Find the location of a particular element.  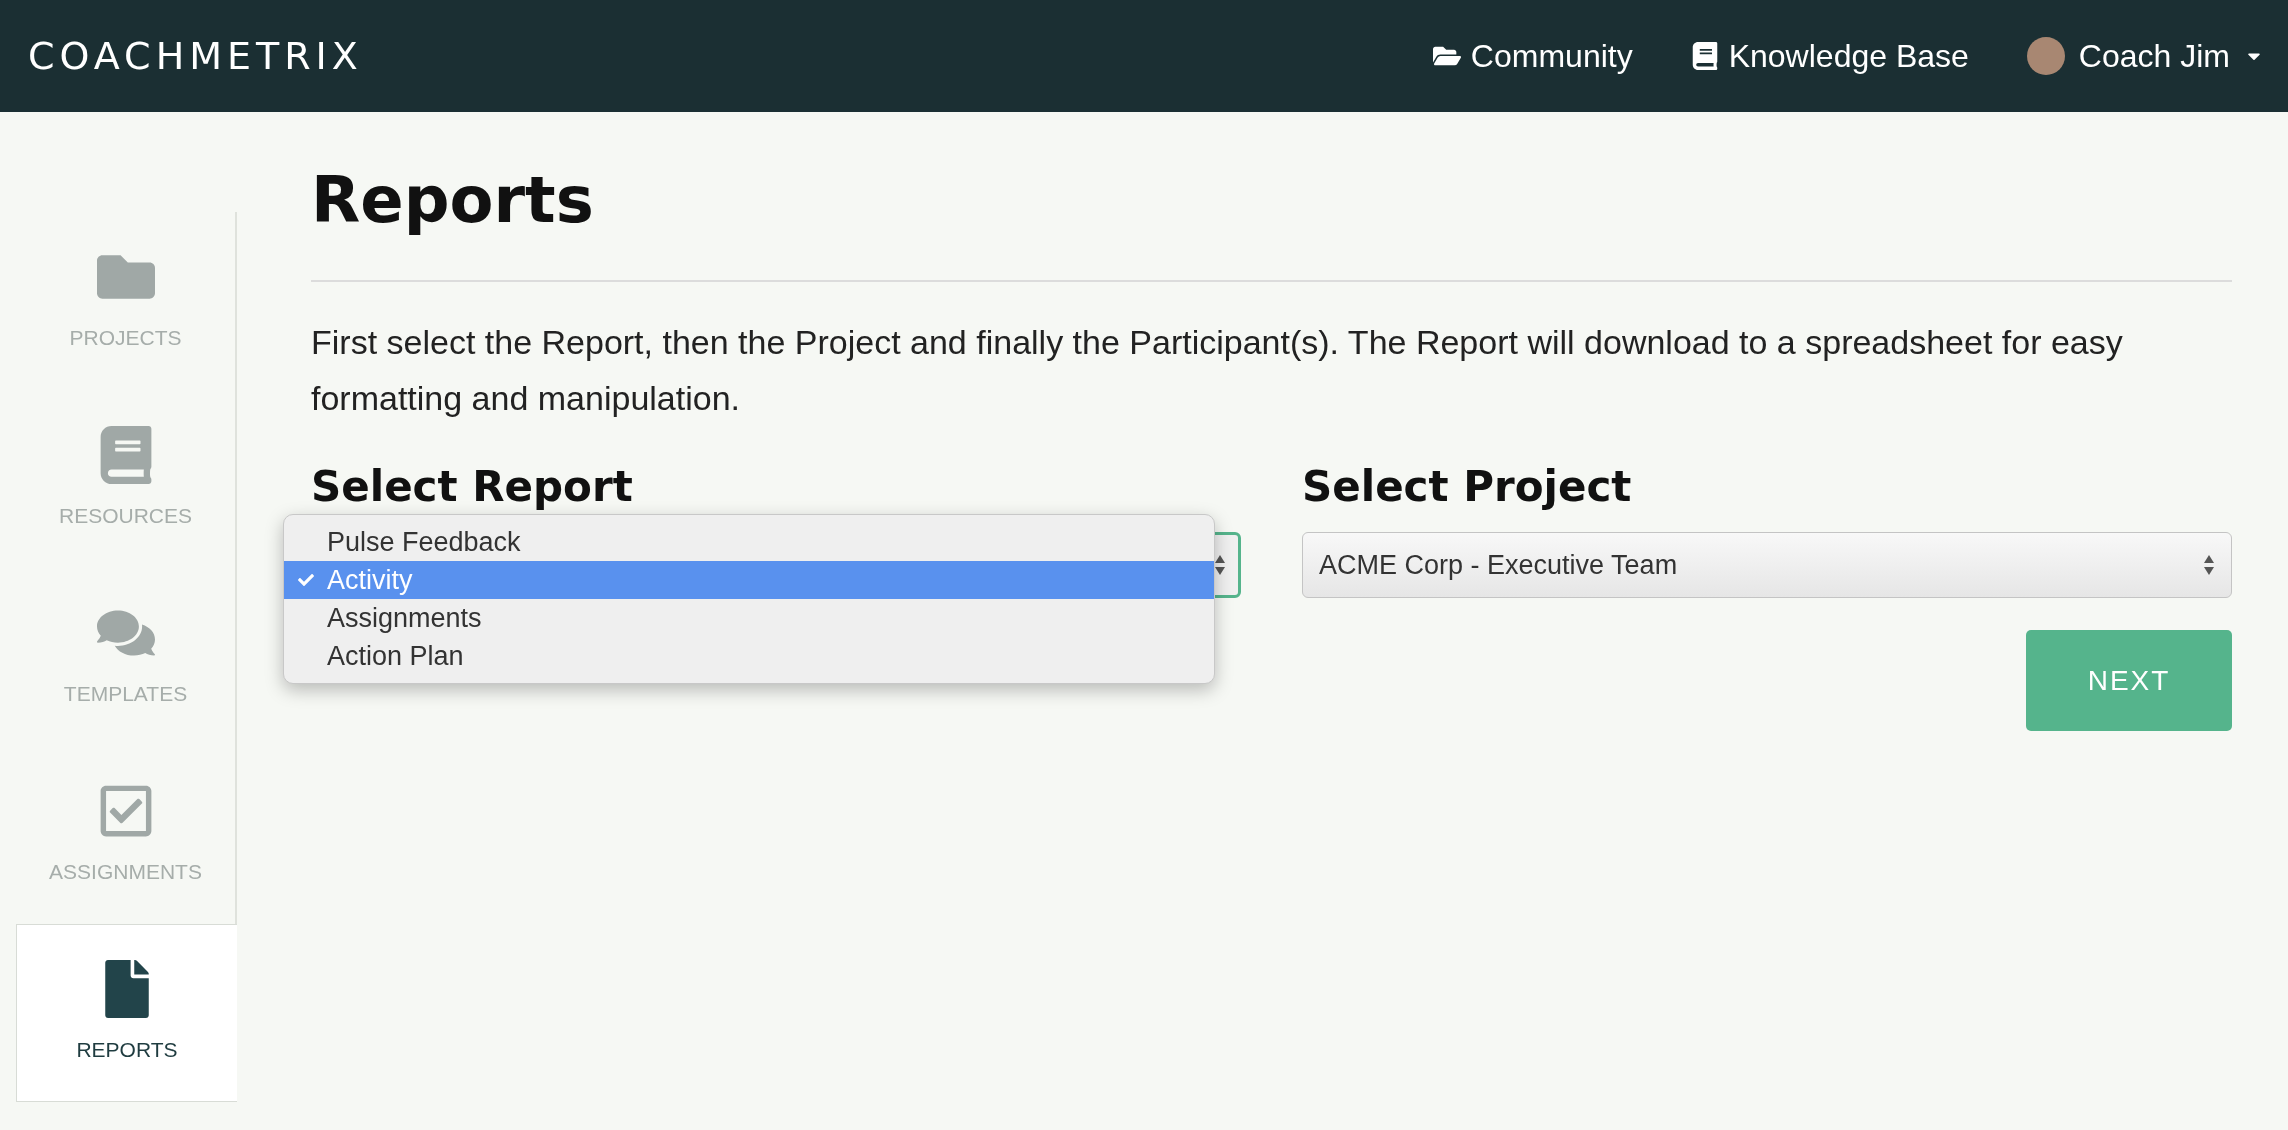

field-label: Select Report is located at coordinates (472, 487).